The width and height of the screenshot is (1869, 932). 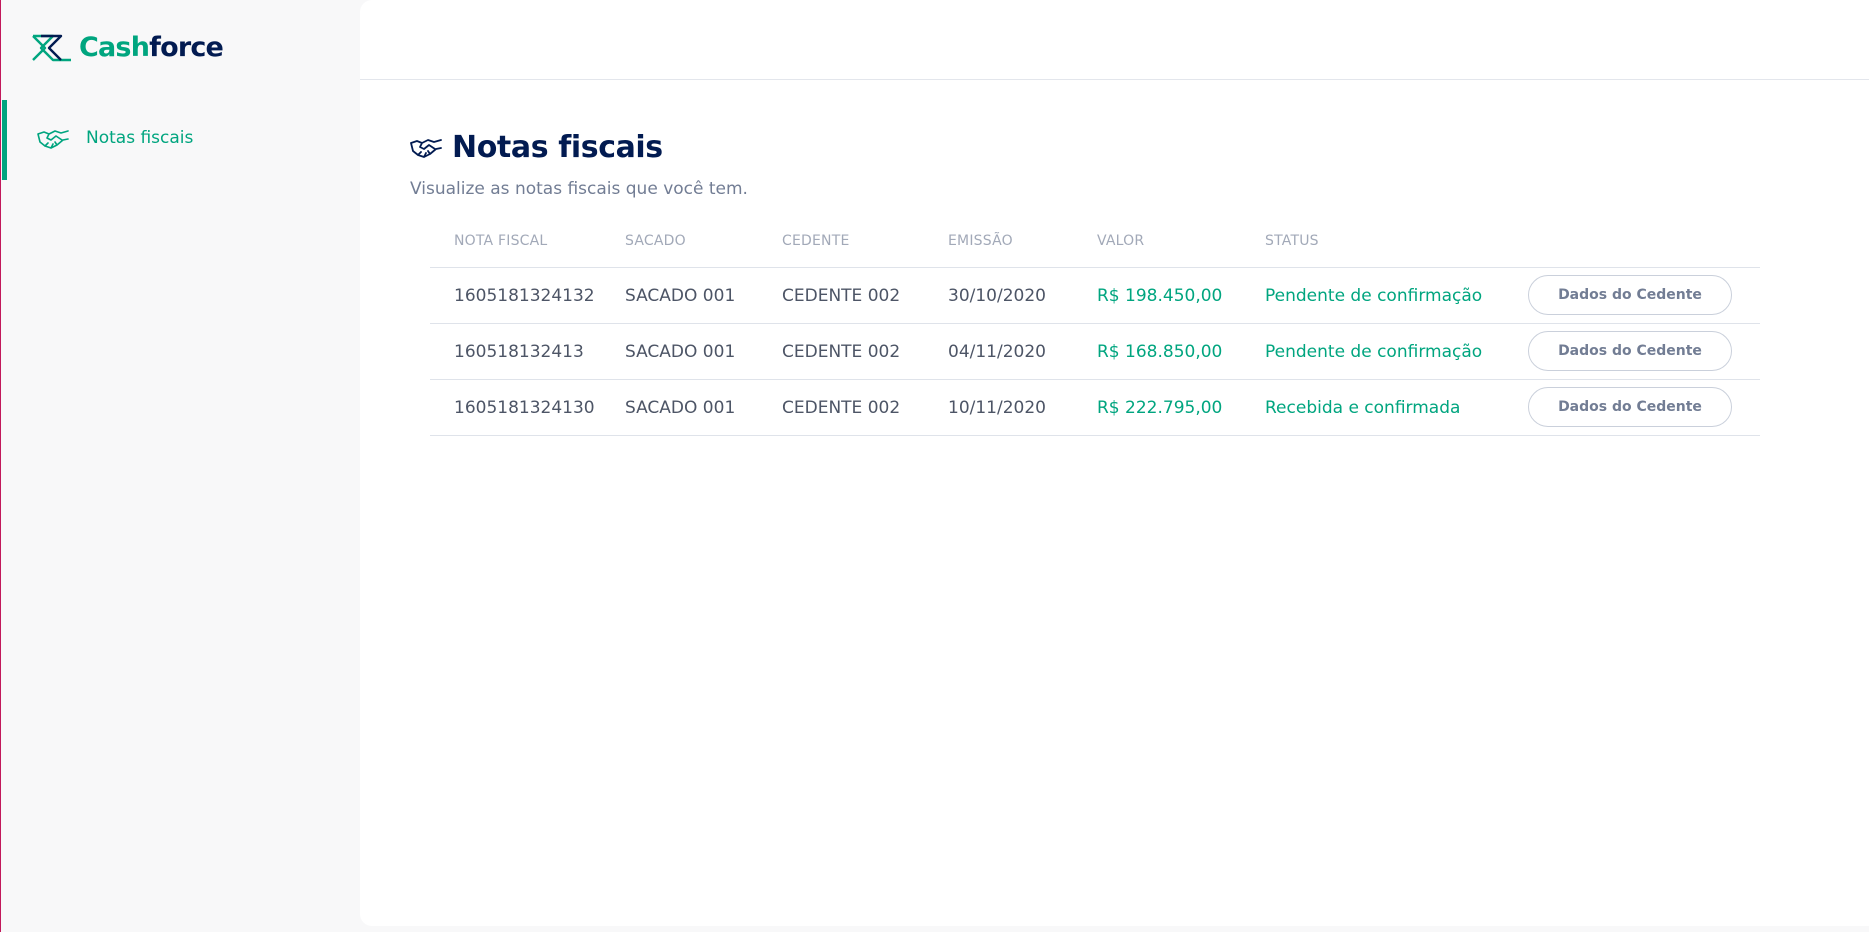 What do you see at coordinates (1114, 40) in the screenshot?
I see `top-bar` at bounding box center [1114, 40].